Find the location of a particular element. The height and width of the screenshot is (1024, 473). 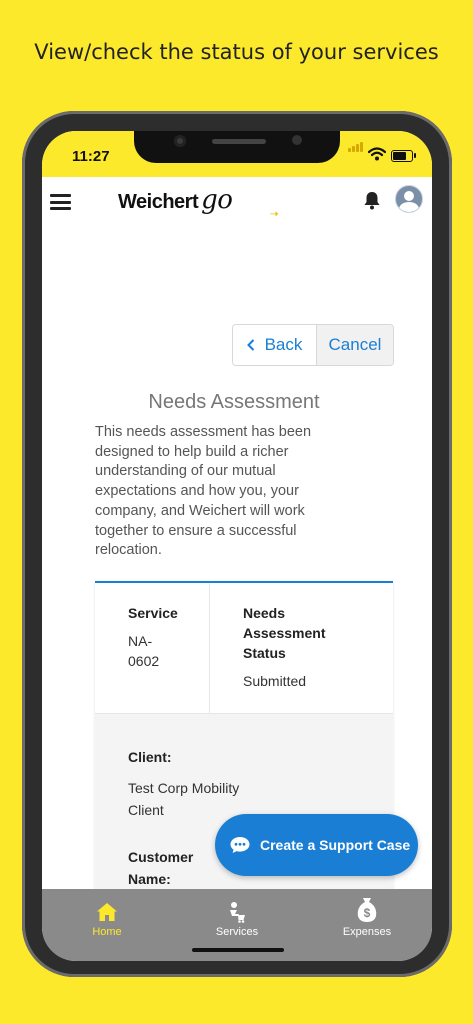

chat-bubble-icon is located at coordinates (240, 845).